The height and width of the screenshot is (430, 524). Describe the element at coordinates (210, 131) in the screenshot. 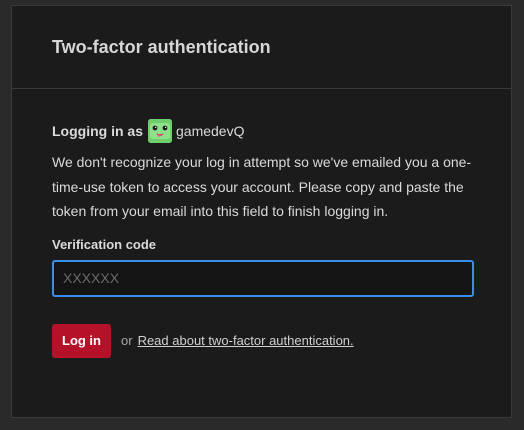

I see `username: gamedevQ` at that location.